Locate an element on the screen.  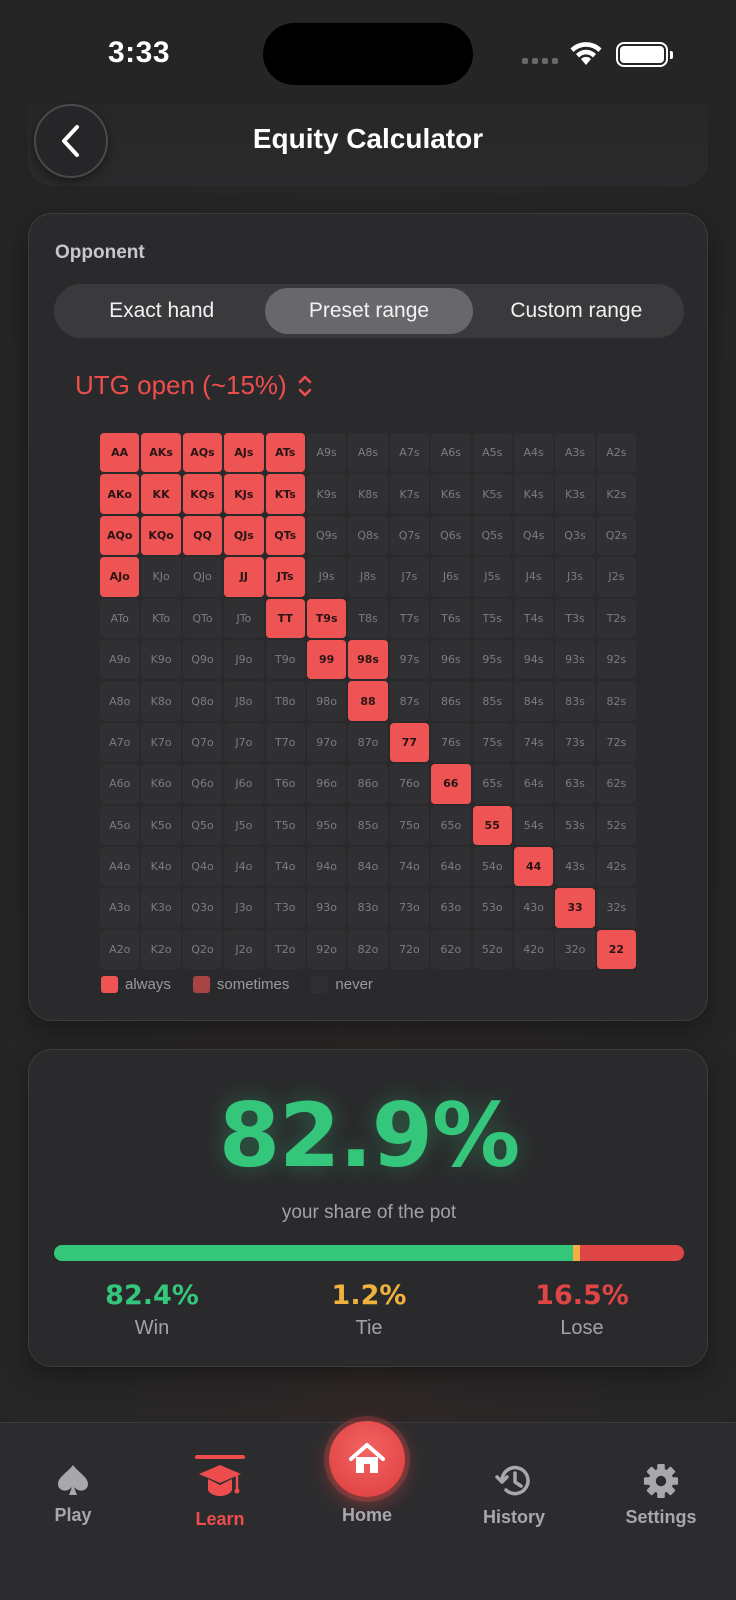
range-cell: A9o is located at coordinates (120, 659).